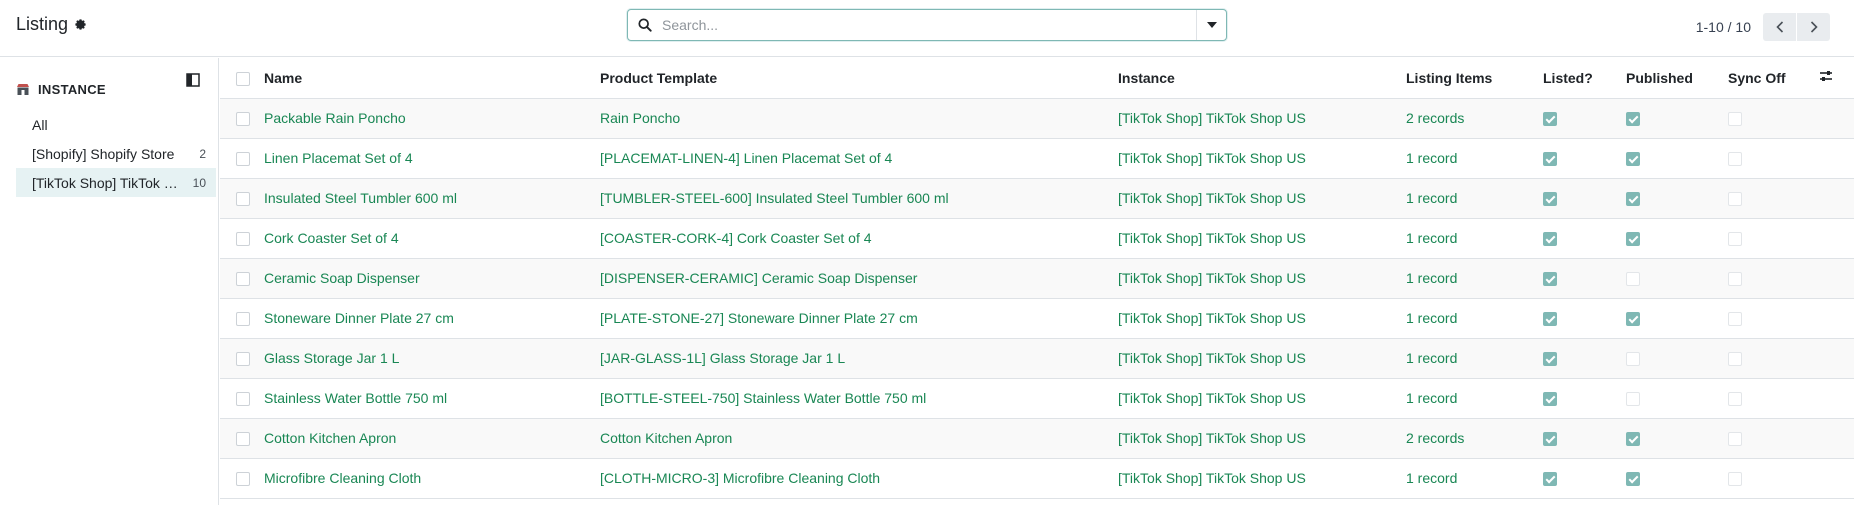 The image size is (1854, 505). Describe the element at coordinates (1677, 78) in the screenshot. I see `column-header-published: Published` at that location.